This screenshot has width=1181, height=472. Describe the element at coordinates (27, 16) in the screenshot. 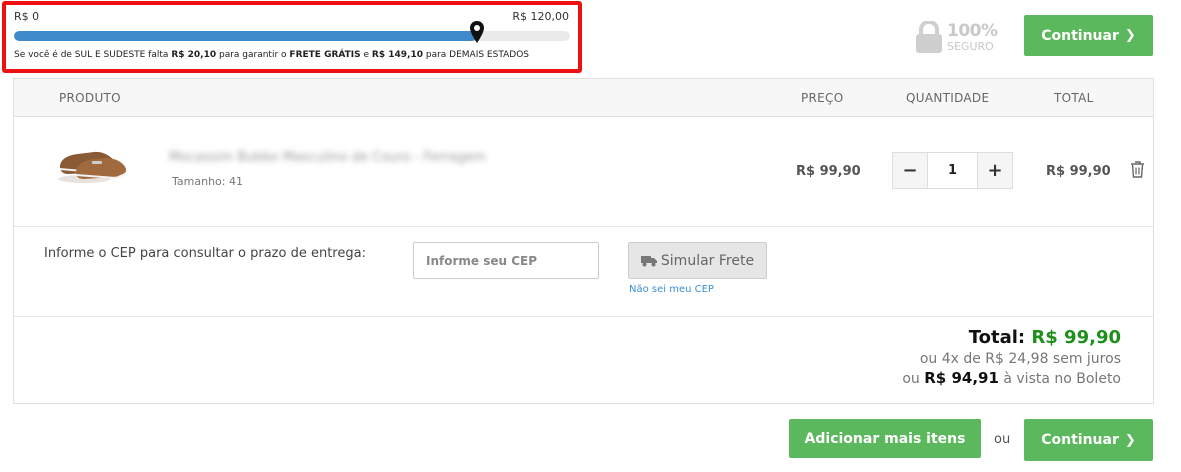

I see `progress-min-label: R$ 0` at that location.